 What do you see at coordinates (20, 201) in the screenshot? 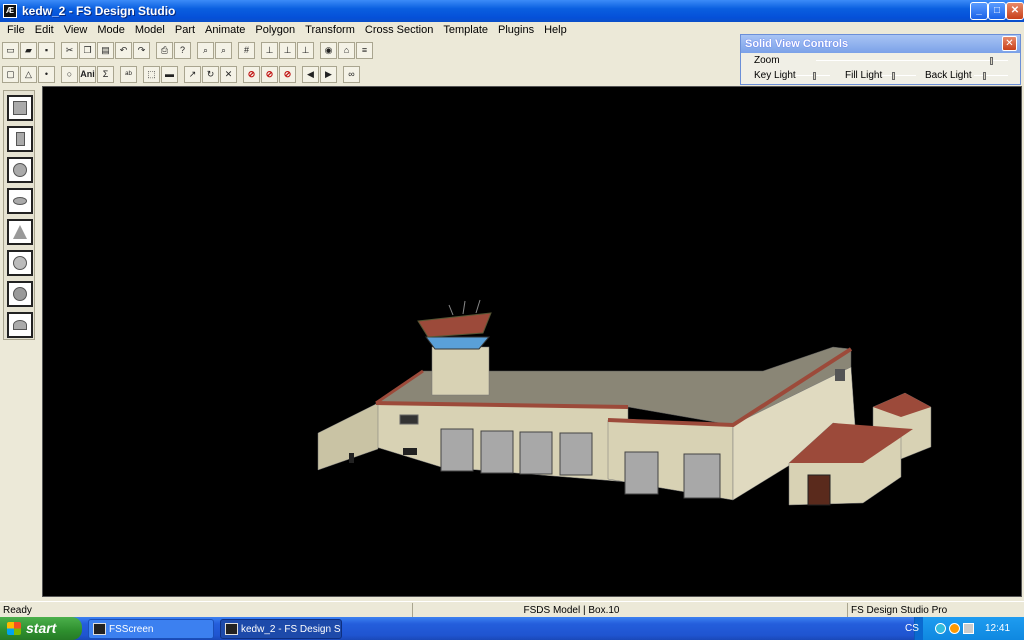
I see `disc-shape-icon` at bounding box center [20, 201].